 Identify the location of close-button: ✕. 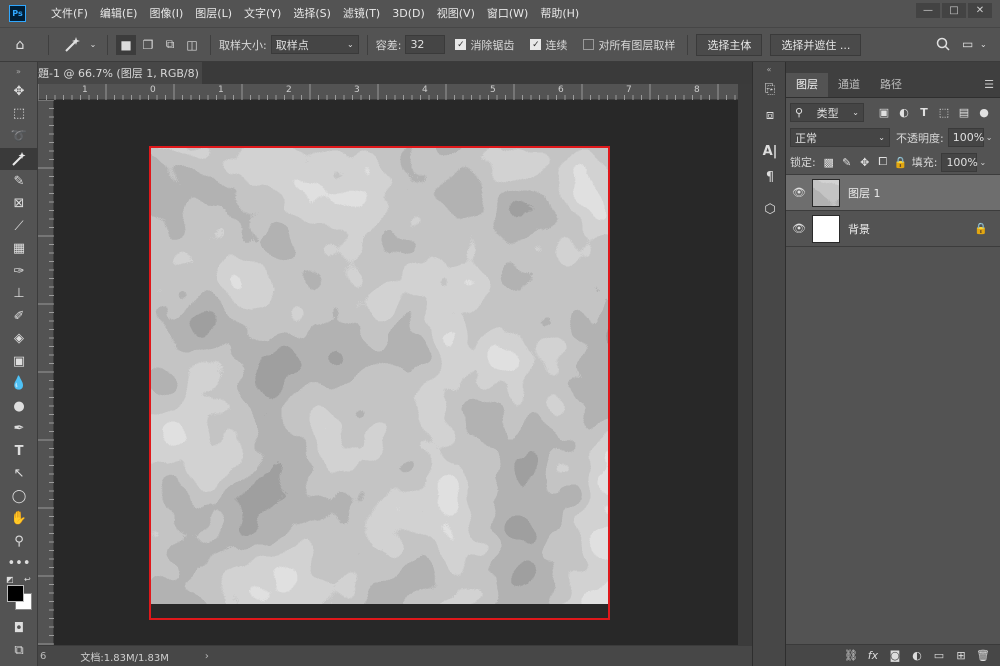
(980, 10).